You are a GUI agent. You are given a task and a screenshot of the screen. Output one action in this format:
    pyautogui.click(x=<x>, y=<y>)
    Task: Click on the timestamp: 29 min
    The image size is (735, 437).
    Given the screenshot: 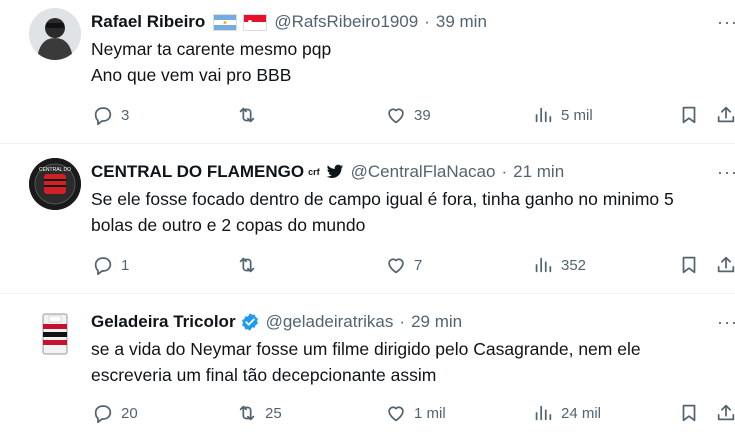 What is the action you would take?
    pyautogui.click(x=436, y=322)
    